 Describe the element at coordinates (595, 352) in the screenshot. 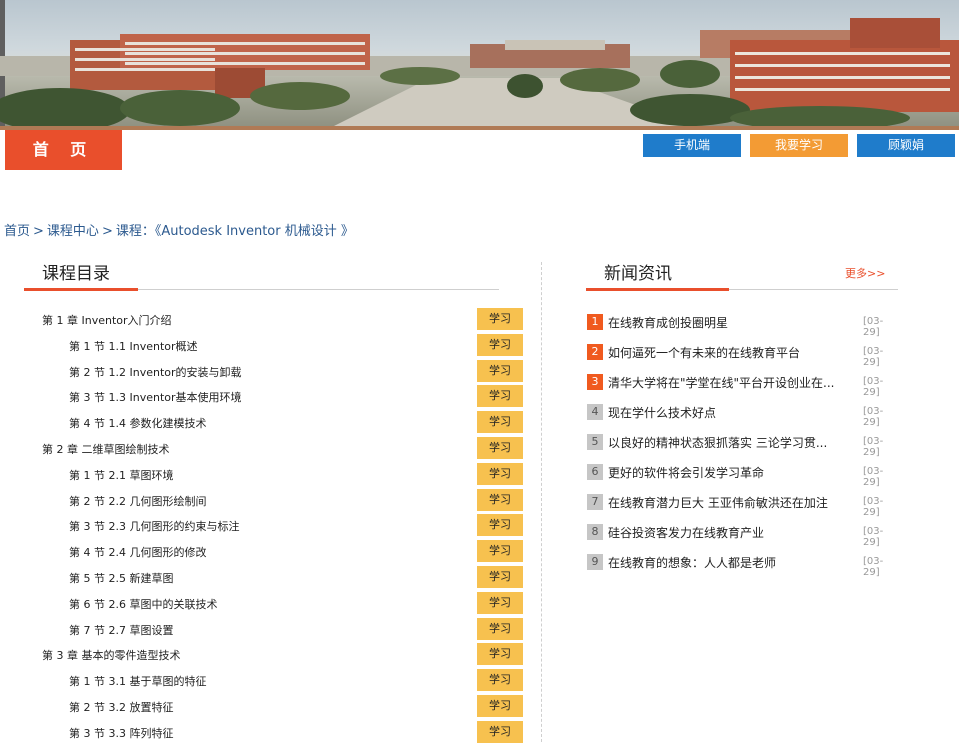

I see `news-rank-badge: 2` at that location.